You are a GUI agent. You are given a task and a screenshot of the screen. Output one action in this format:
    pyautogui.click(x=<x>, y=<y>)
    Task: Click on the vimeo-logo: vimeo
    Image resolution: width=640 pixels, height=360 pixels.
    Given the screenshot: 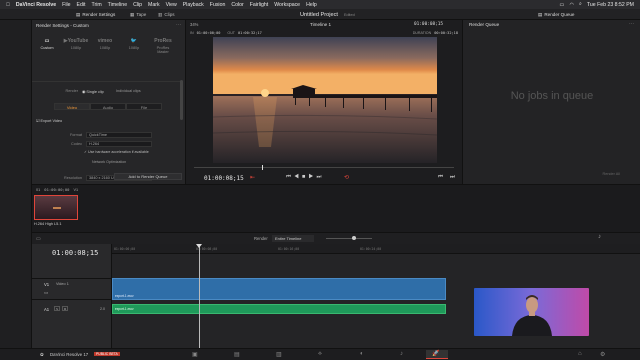 What is the action you would take?
    pyautogui.click(x=105, y=41)
    